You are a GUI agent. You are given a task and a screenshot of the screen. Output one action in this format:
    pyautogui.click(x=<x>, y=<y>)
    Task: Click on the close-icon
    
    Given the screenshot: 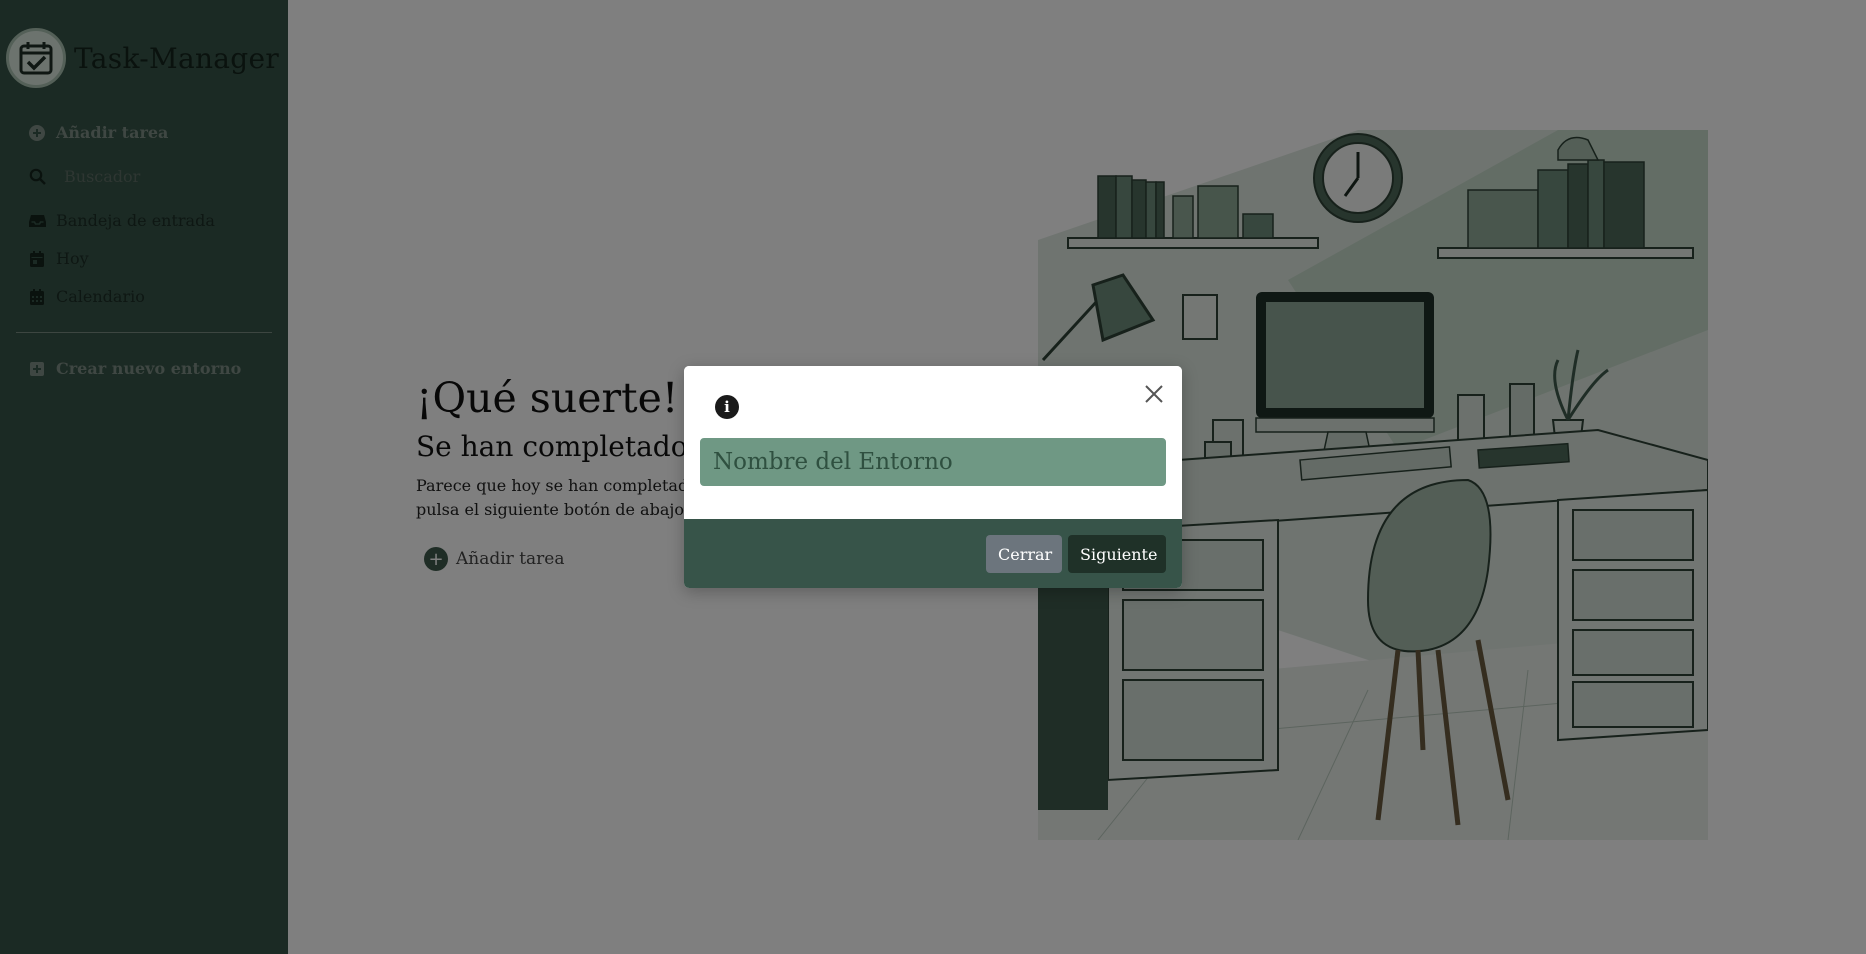 What is the action you would take?
    pyautogui.click(x=1154, y=394)
    